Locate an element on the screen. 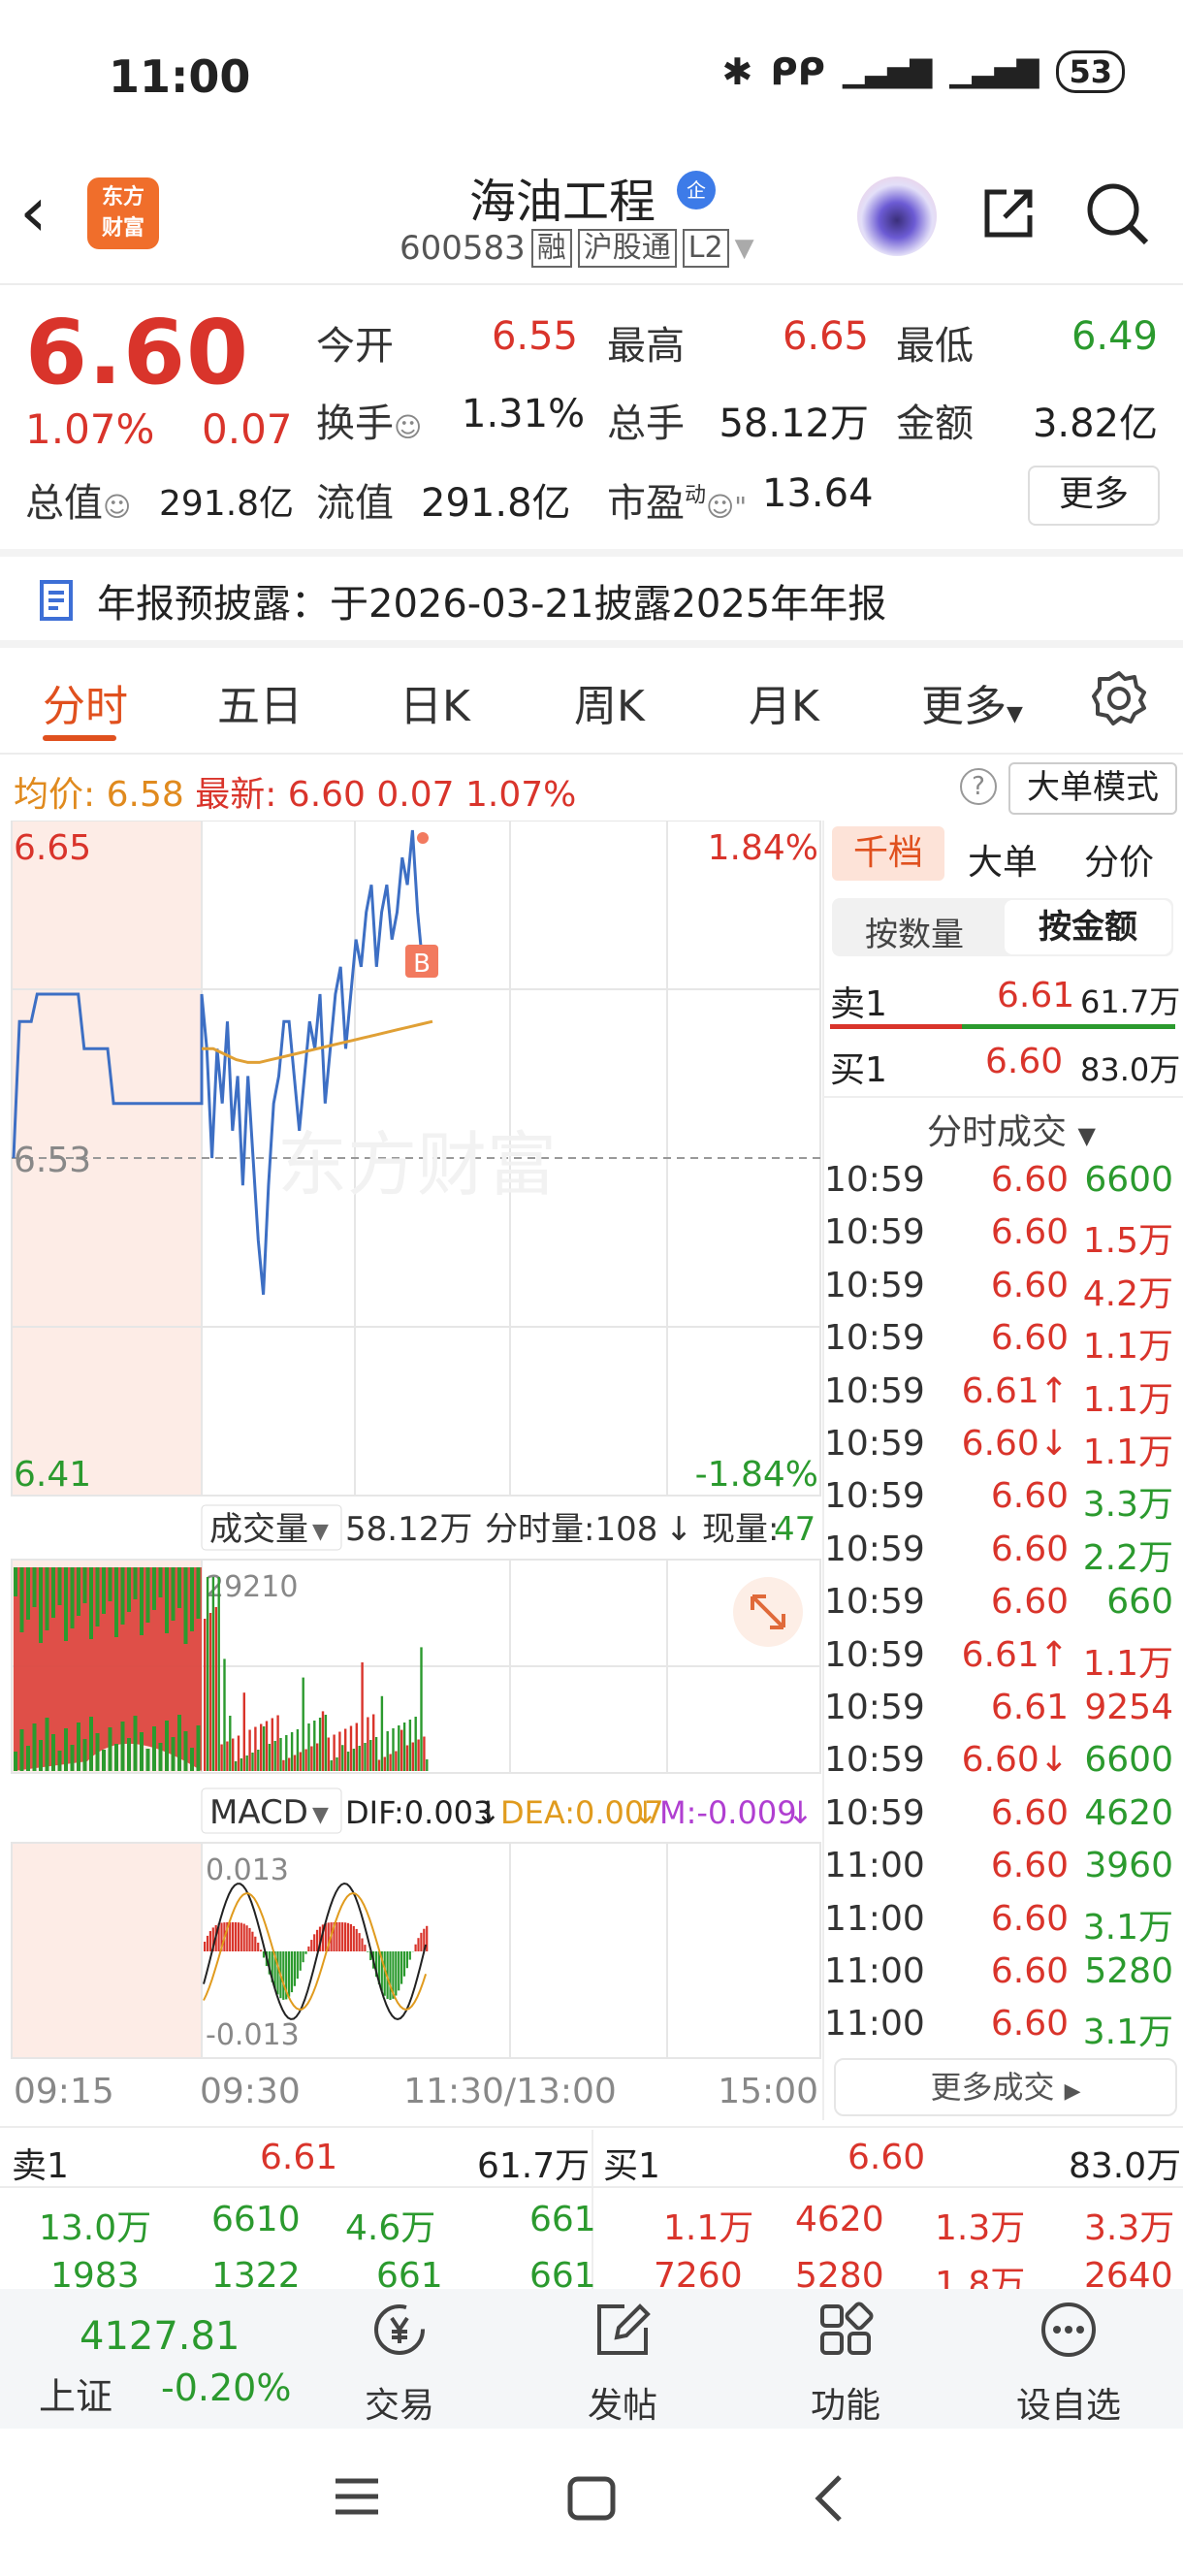  trade-volume: 5280 is located at coordinates (1128, 1971).